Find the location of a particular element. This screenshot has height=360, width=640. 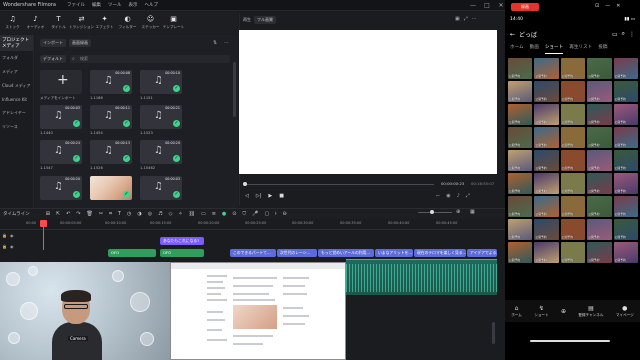

volume-icon: ♪ is located at coordinates (458, 196).